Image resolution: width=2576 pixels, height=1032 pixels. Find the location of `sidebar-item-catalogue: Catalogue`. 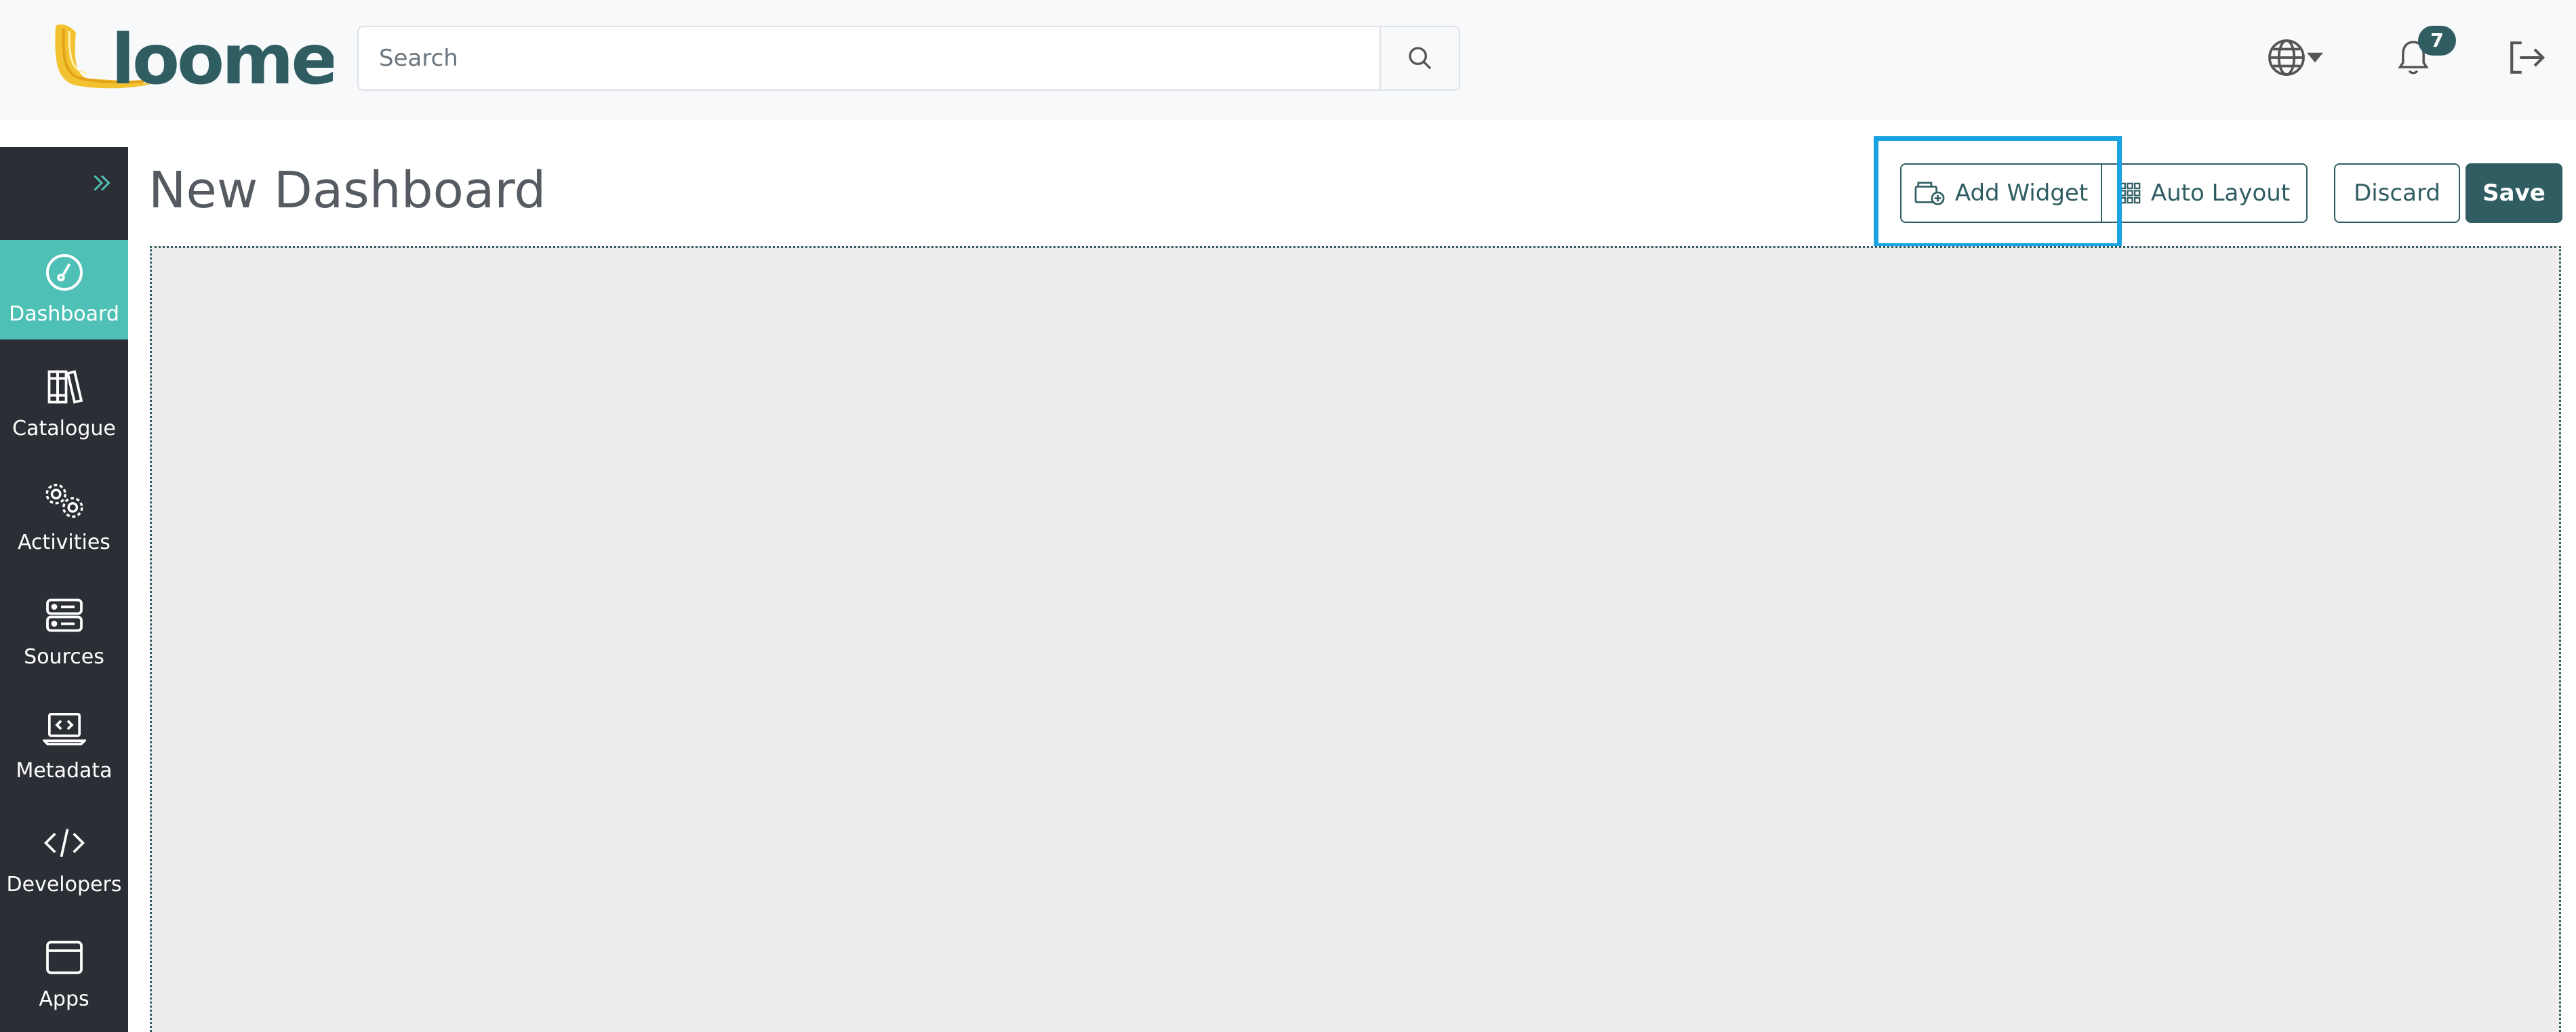

sidebar-item-catalogue: Catalogue is located at coordinates (64, 404).